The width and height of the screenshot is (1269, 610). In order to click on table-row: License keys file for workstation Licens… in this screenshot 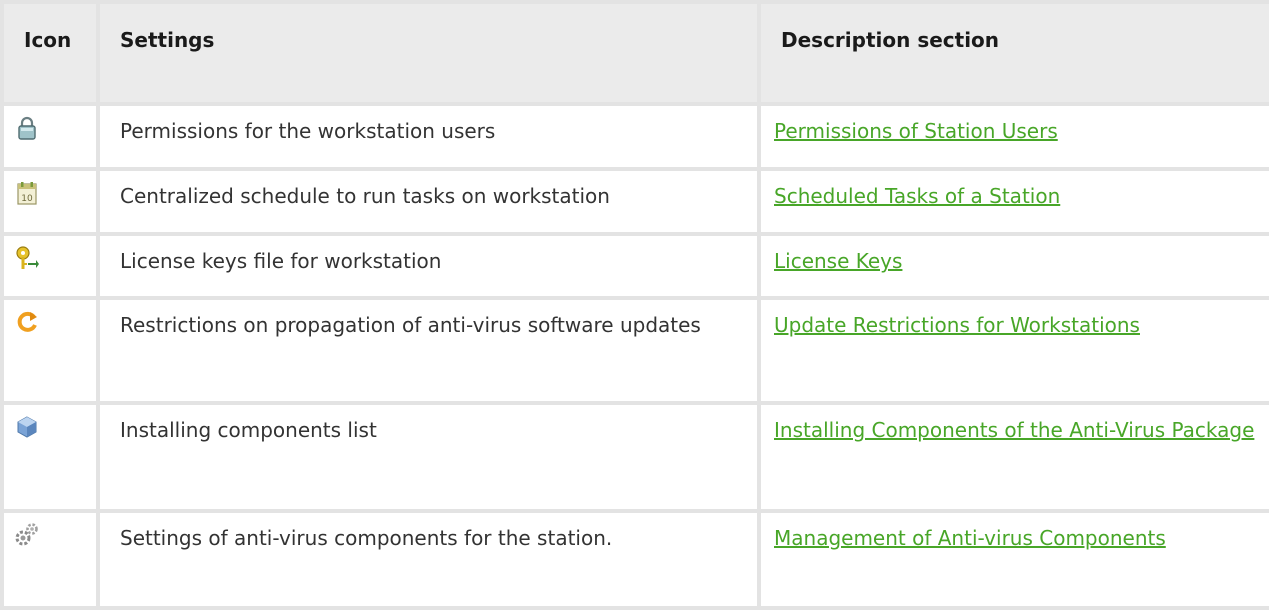, I will do `click(634, 266)`.